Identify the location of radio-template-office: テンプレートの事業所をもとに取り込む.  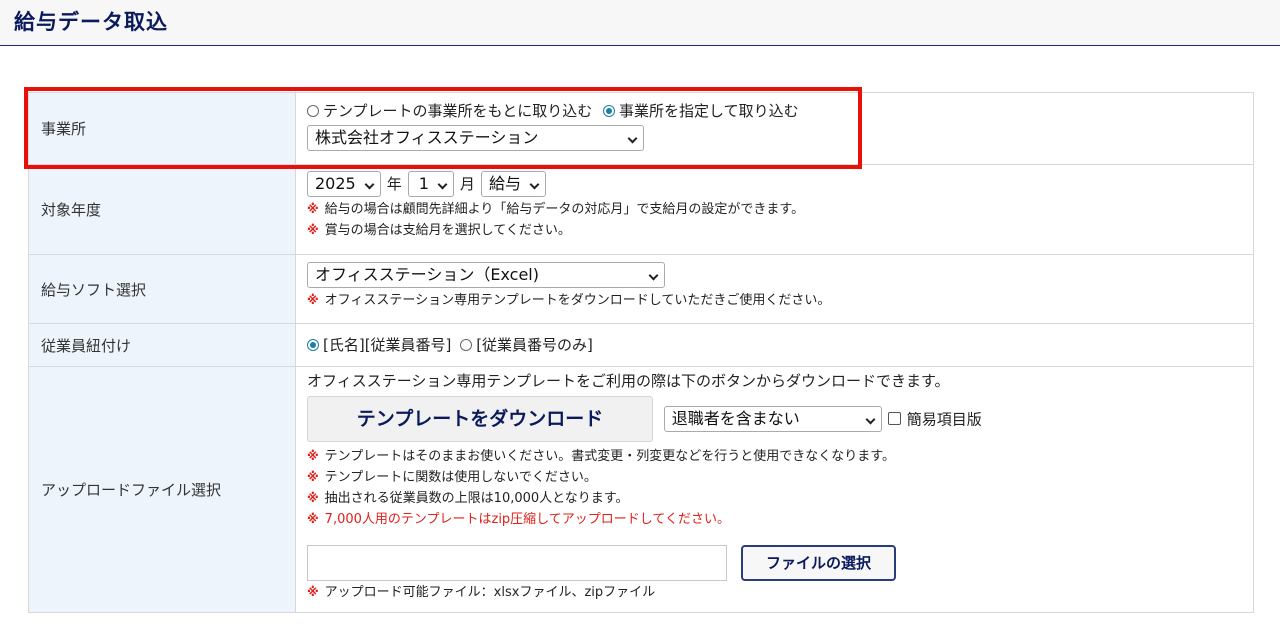
(452, 111).